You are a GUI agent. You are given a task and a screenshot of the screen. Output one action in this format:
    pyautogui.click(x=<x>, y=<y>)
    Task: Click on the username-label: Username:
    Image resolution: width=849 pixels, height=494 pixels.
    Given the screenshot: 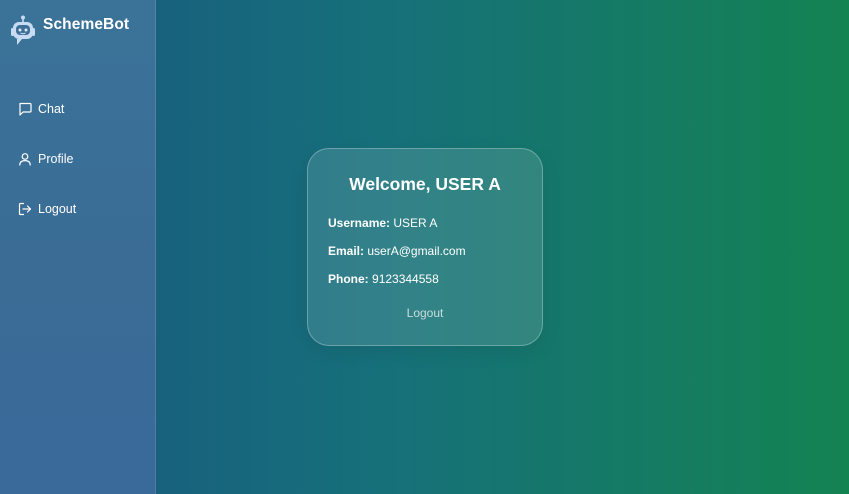 What is the action you would take?
    pyautogui.click(x=359, y=223)
    